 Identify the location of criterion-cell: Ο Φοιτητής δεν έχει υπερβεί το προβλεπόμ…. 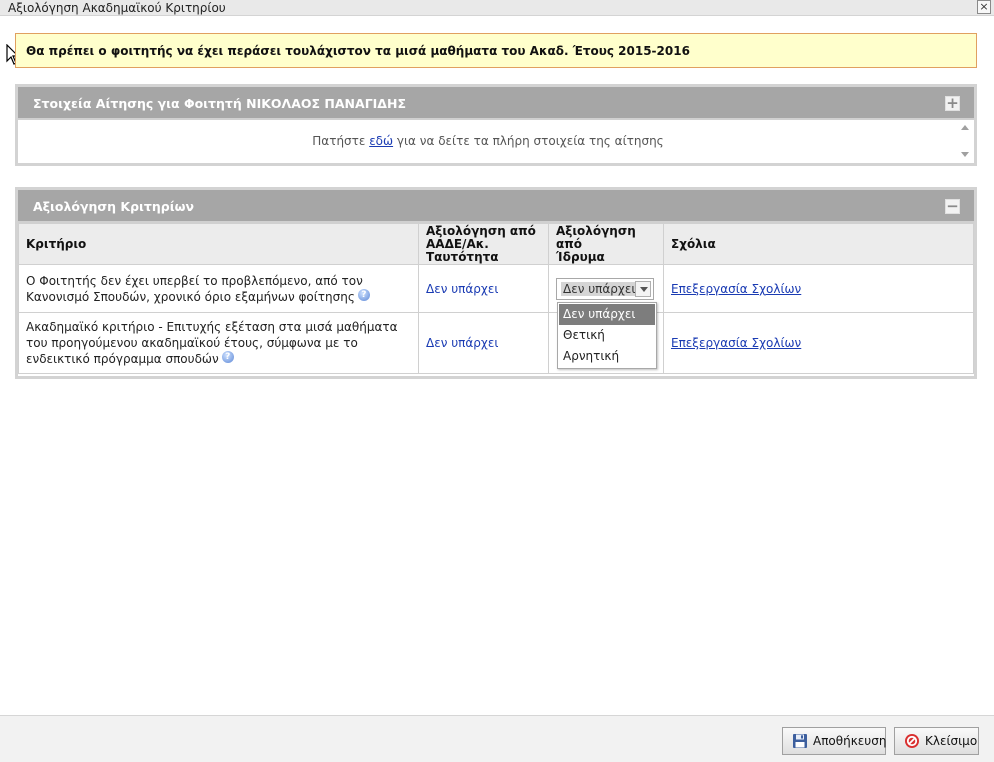
(218, 288).